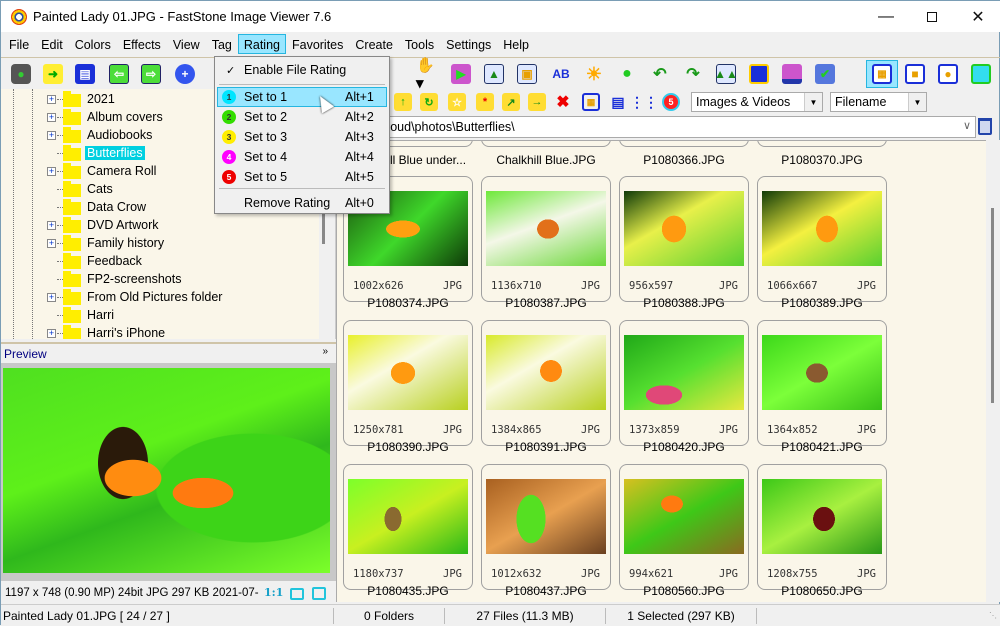  I want to click on new-folder-icon: *, so click(485, 102).